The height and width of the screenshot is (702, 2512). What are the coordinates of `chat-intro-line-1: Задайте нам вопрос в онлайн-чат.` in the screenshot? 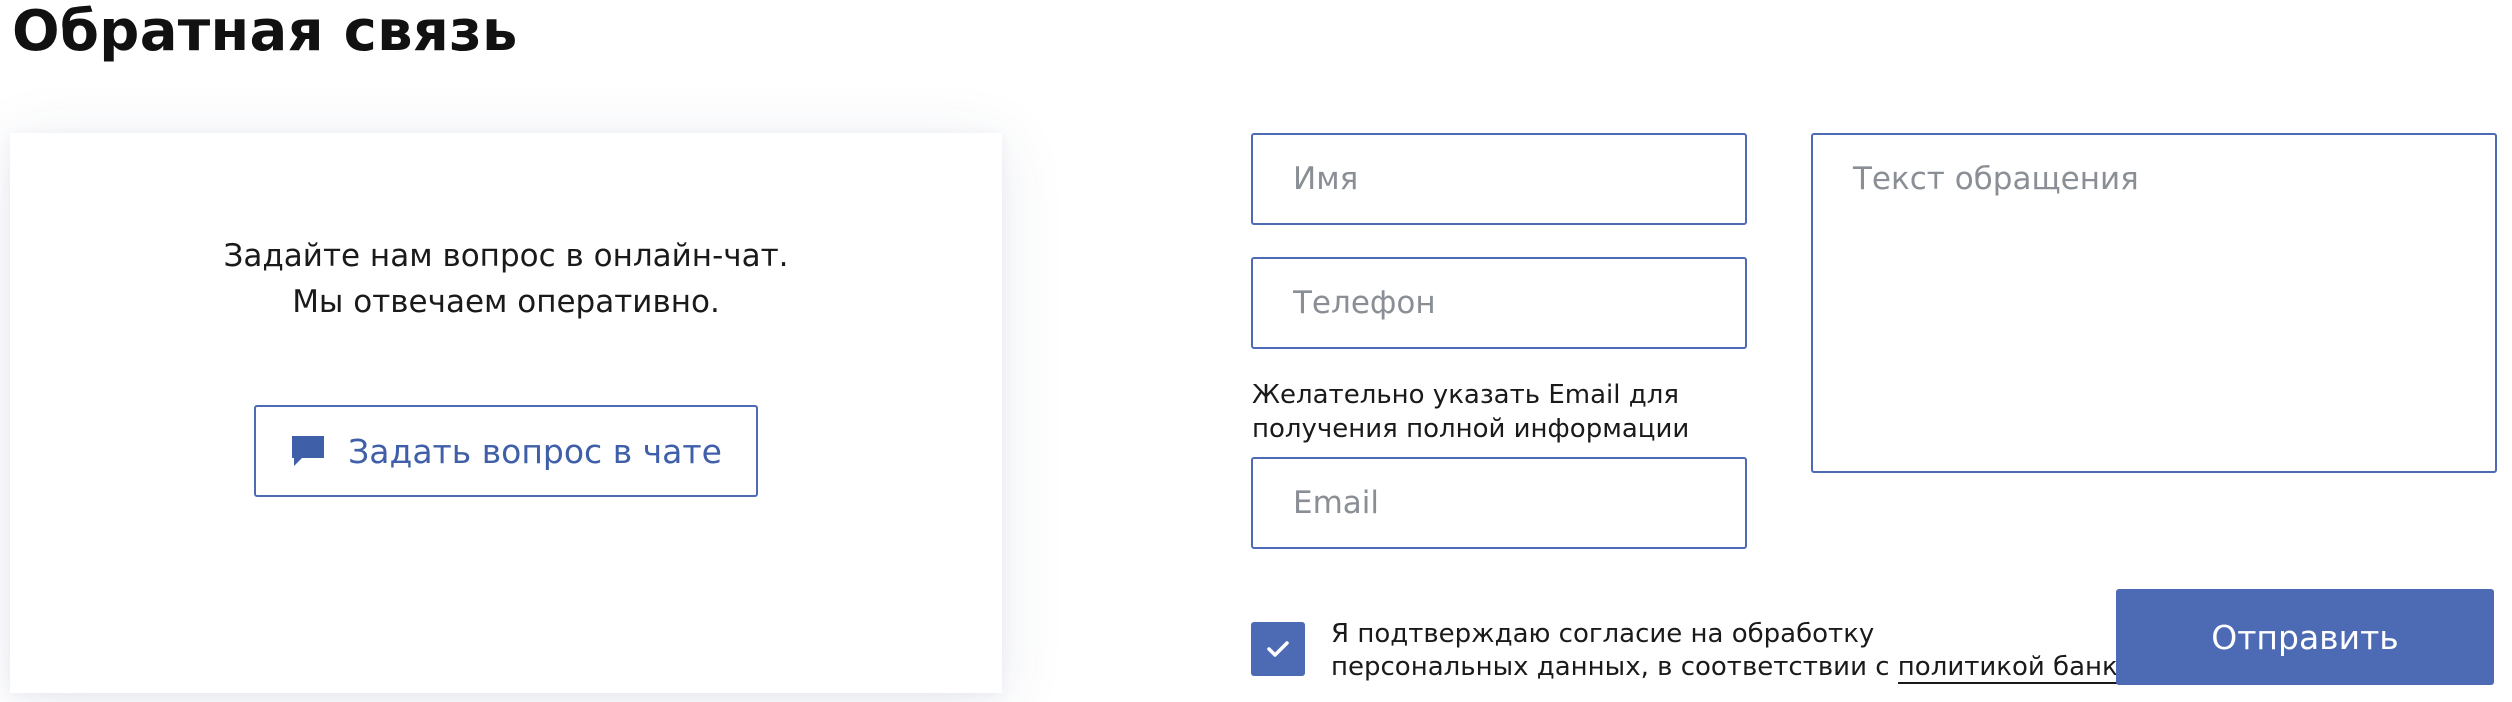 It's located at (506, 256).